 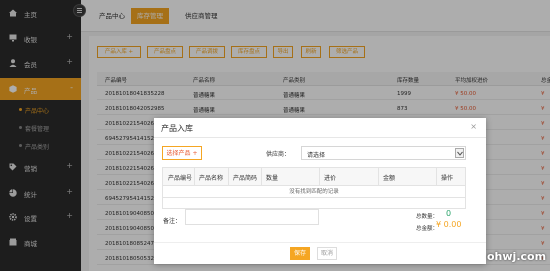 I want to click on total-amount-label: 总金额：, so click(x=427, y=229).